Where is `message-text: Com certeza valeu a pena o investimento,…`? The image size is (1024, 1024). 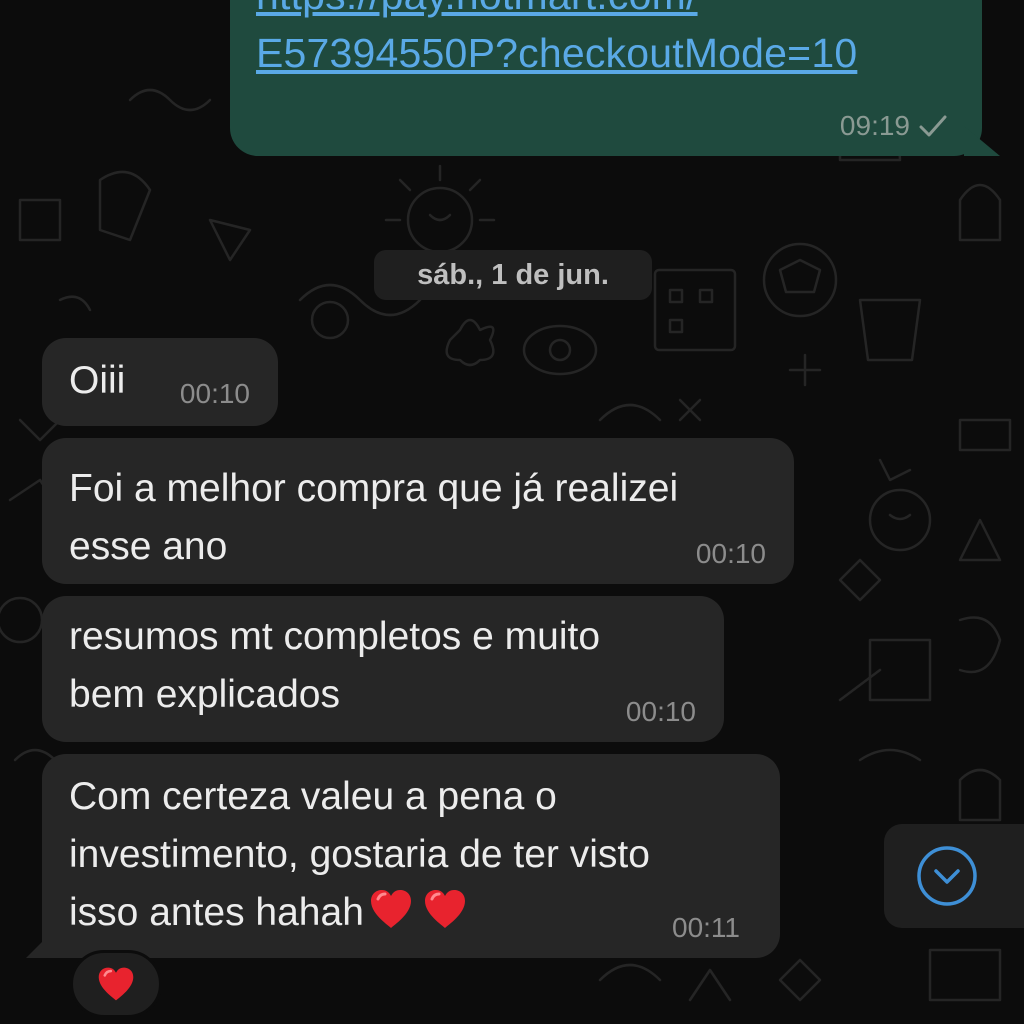
message-text: Com certeza valeu a pena o investimento,… is located at coordinates (359, 854).